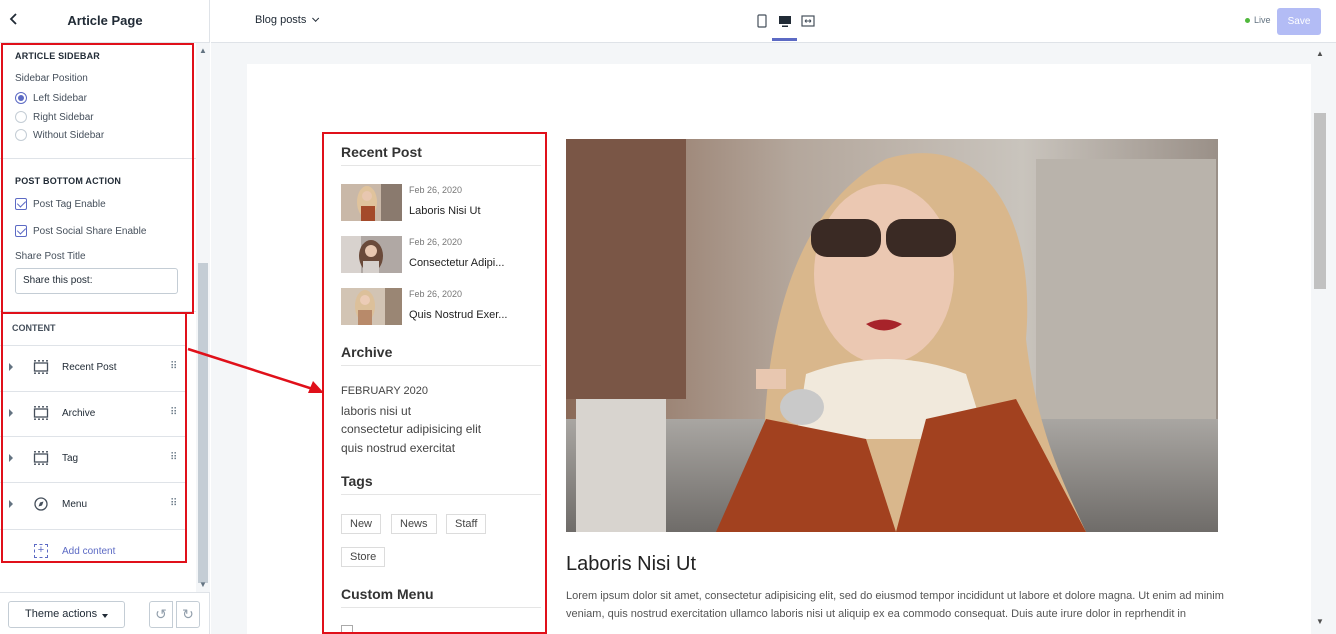  Describe the element at coordinates (255, 370) in the screenshot. I see `annotation-arrow` at that location.